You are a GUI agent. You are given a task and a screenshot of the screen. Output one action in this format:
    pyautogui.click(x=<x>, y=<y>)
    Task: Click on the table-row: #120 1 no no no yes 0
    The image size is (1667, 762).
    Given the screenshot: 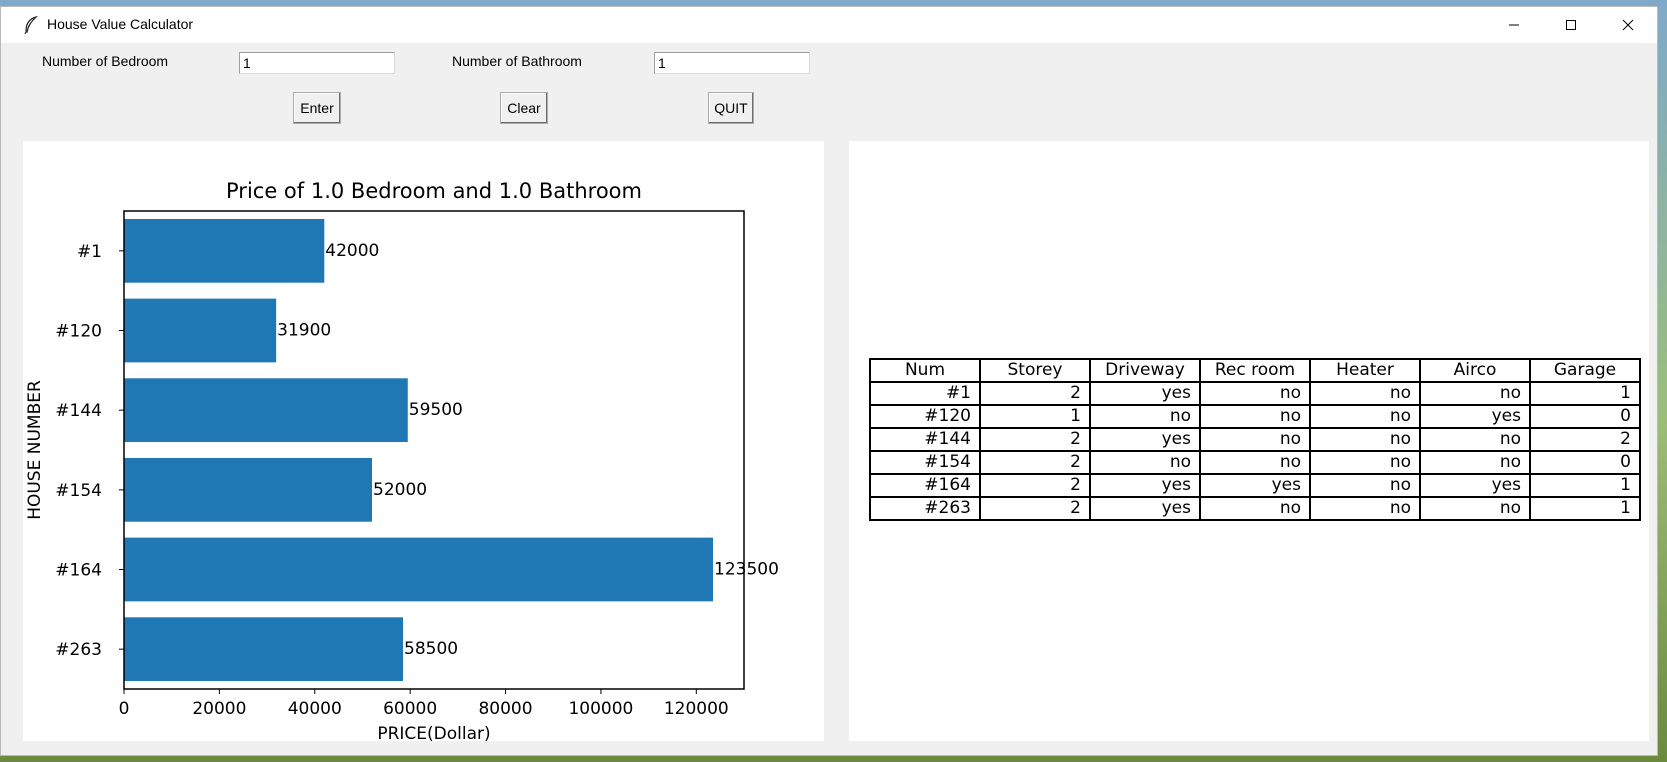 What is the action you would take?
    pyautogui.click(x=1255, y=416)
    